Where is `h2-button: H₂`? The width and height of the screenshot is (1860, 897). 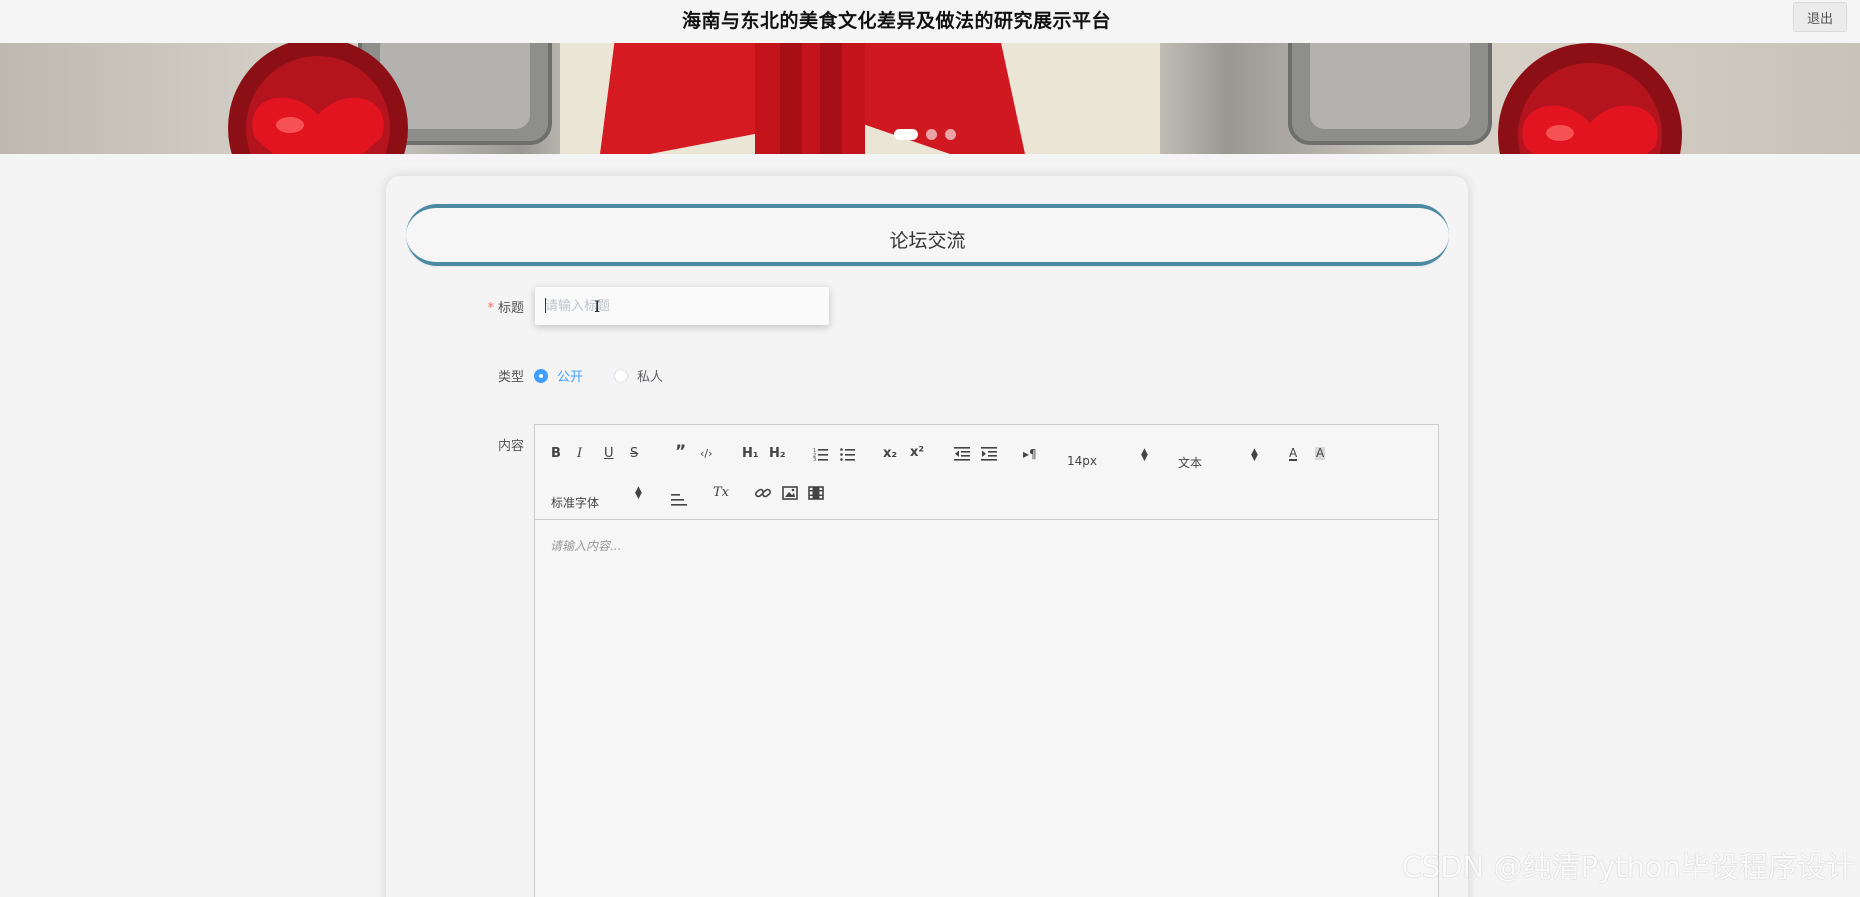
h2-button: H₂ is located at coordinates (777, 454).